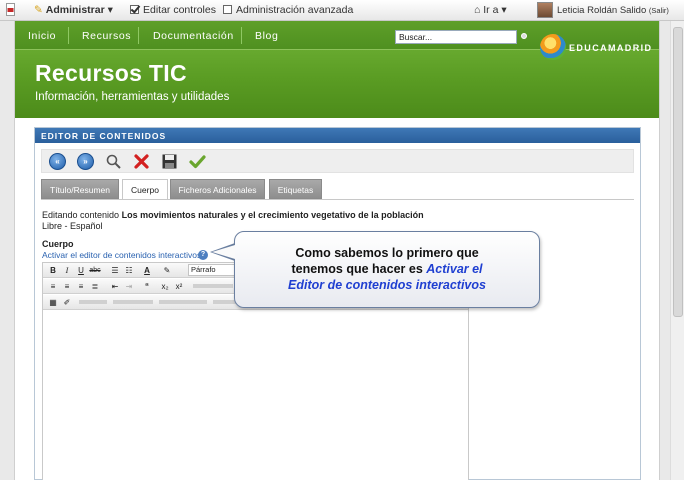 The height and width of the screenshot is (480, 684). I want to click on edit-controls-checkbox, so click(134, 9).